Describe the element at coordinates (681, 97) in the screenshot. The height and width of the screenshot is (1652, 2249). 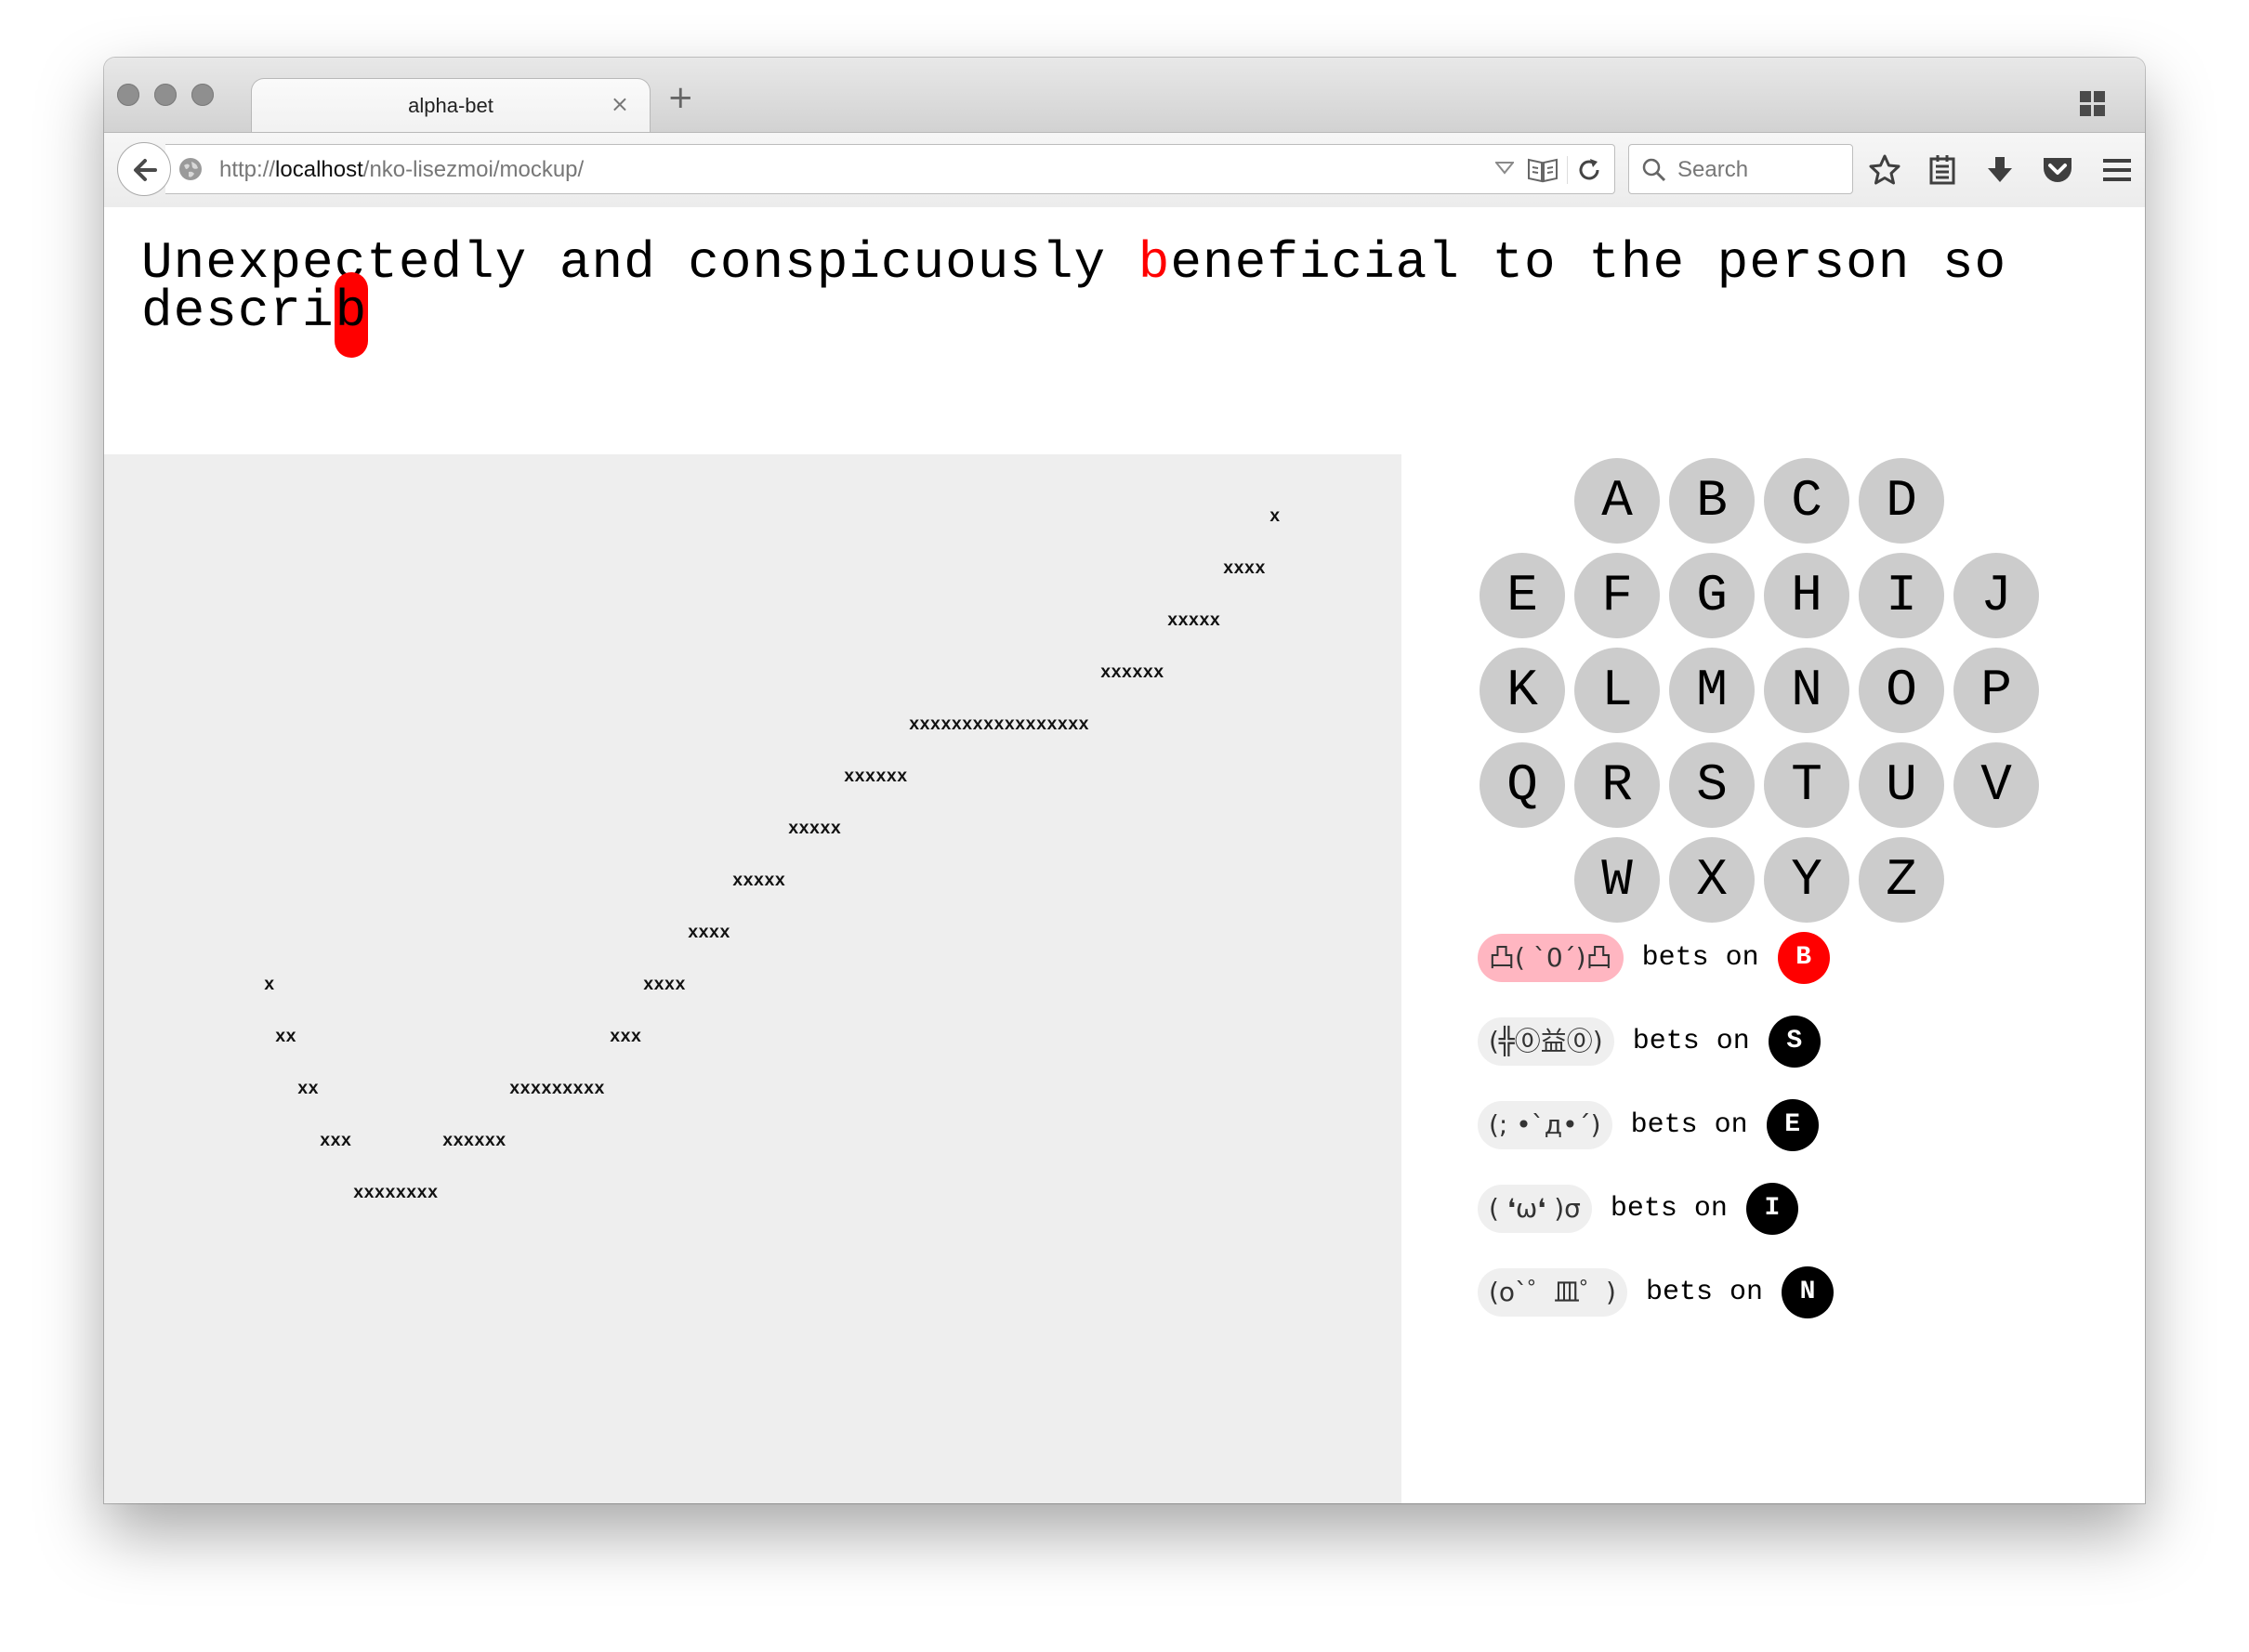
I see `new-tab-button: +` at that location.